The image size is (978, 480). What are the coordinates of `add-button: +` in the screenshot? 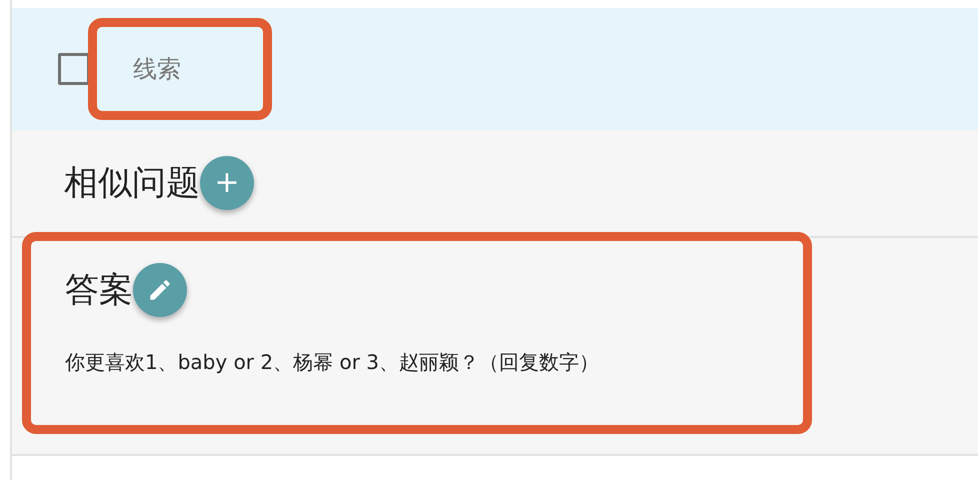 It's located at (227, 183).